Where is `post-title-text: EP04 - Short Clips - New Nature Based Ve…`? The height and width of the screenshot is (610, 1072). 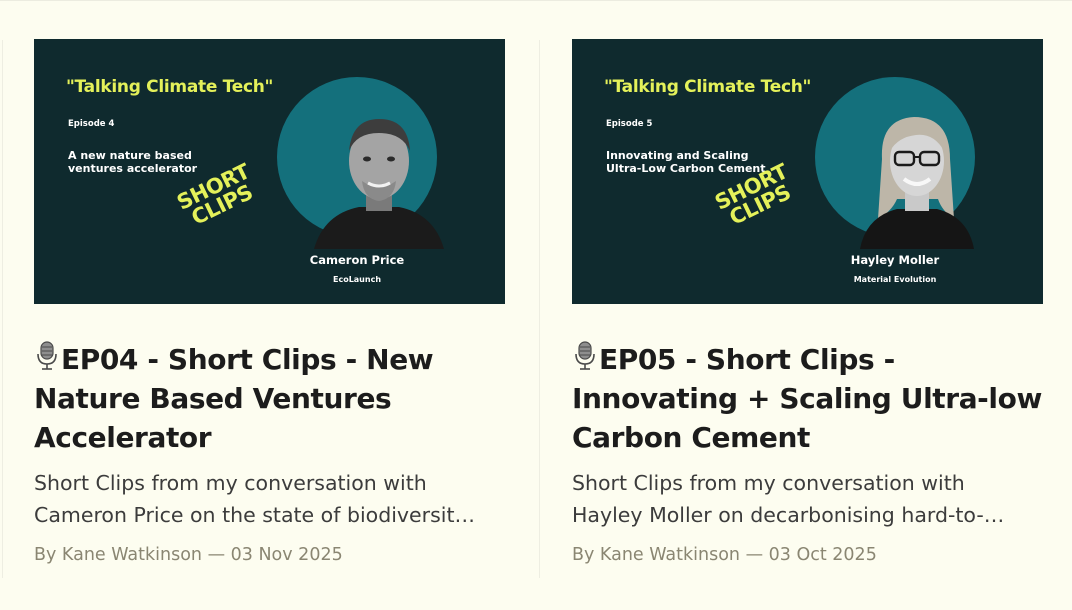
post-title-text: EP04 - Short Clips - New Nature Based Ve… is located at coordinates (234, 398).